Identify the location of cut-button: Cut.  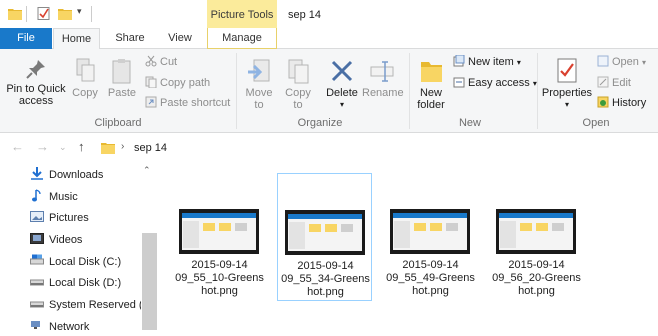
(161, 63).